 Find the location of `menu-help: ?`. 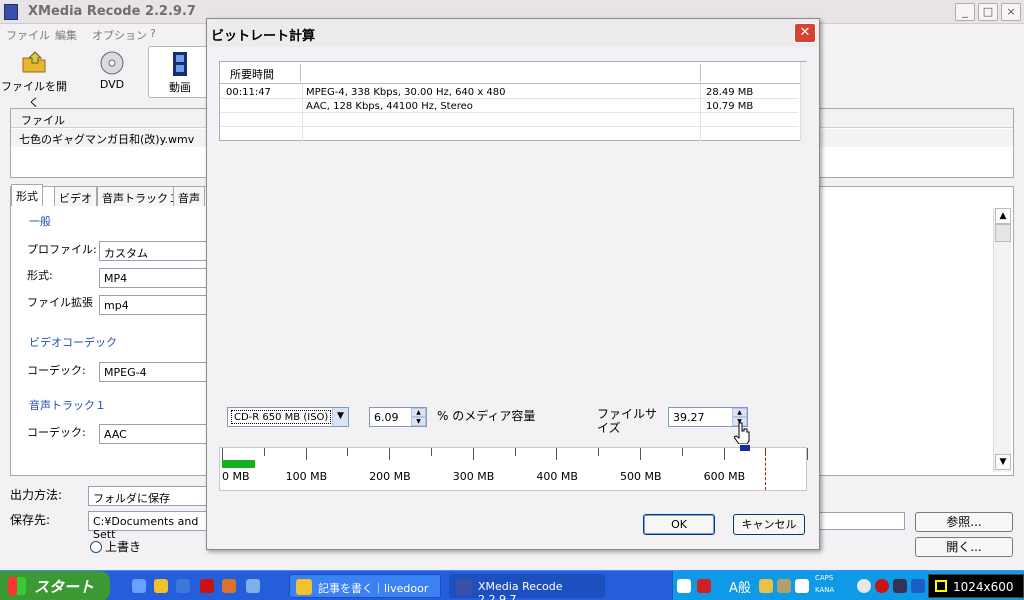

menu-help: ? is located at coordinates (153, 33).